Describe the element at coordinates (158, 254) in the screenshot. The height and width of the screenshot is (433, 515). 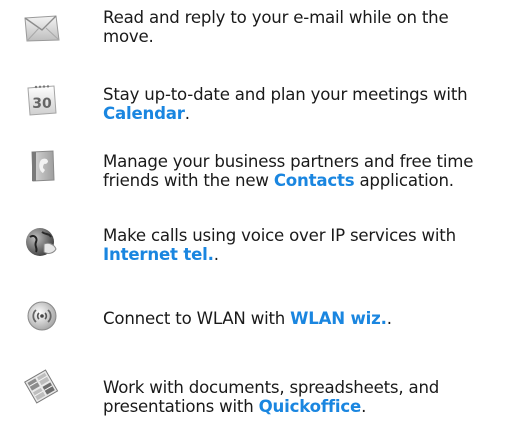
I see `internet-tel-link: Internet tel.` at that location.